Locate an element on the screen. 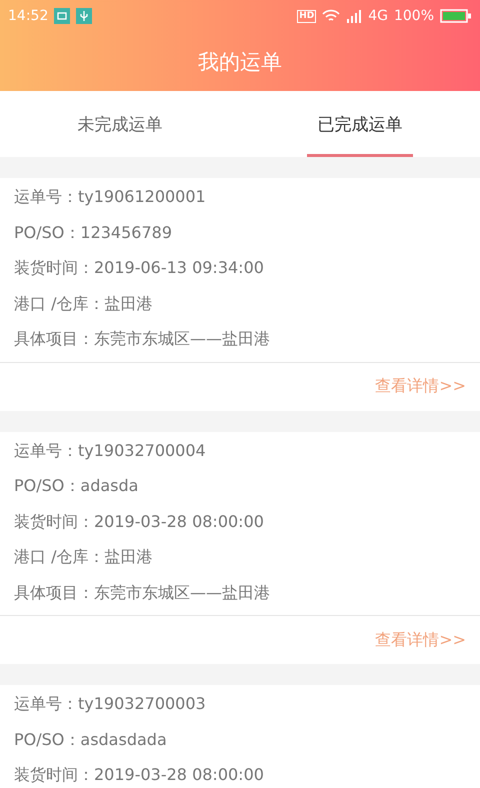  battery-icon is located at coordinates (456, 16).